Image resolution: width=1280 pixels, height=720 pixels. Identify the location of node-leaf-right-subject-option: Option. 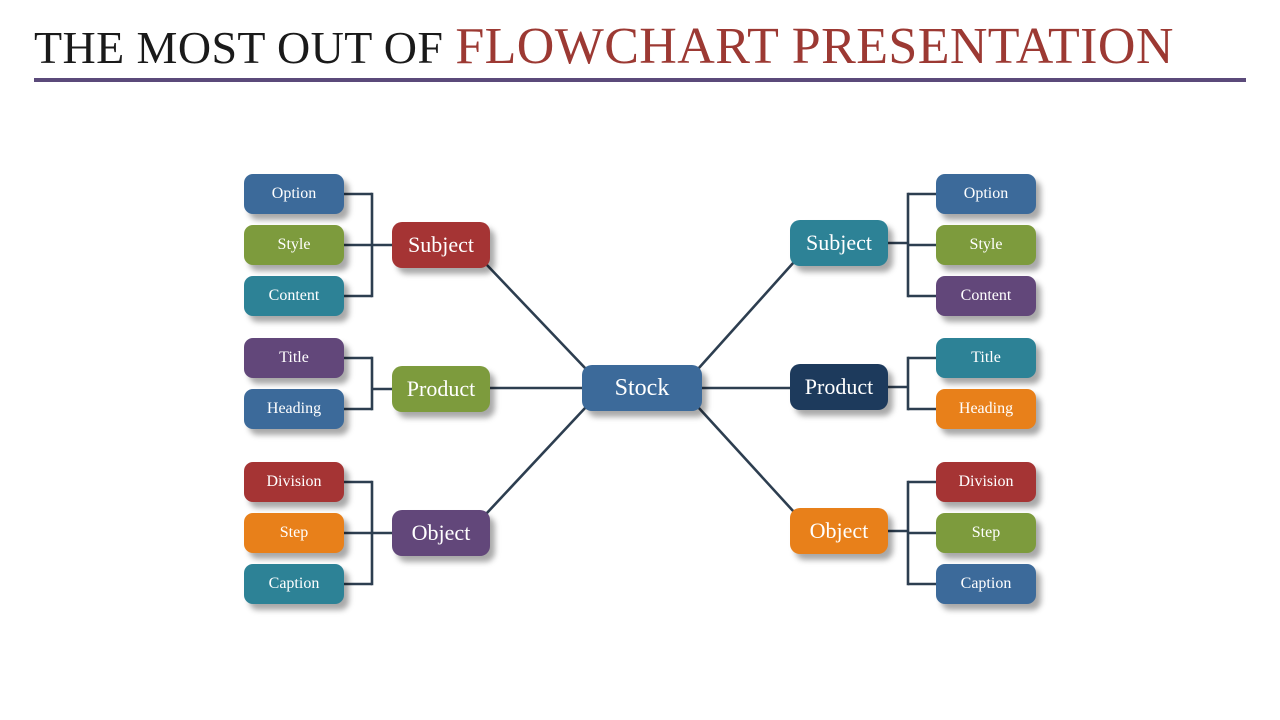
(986, 194).